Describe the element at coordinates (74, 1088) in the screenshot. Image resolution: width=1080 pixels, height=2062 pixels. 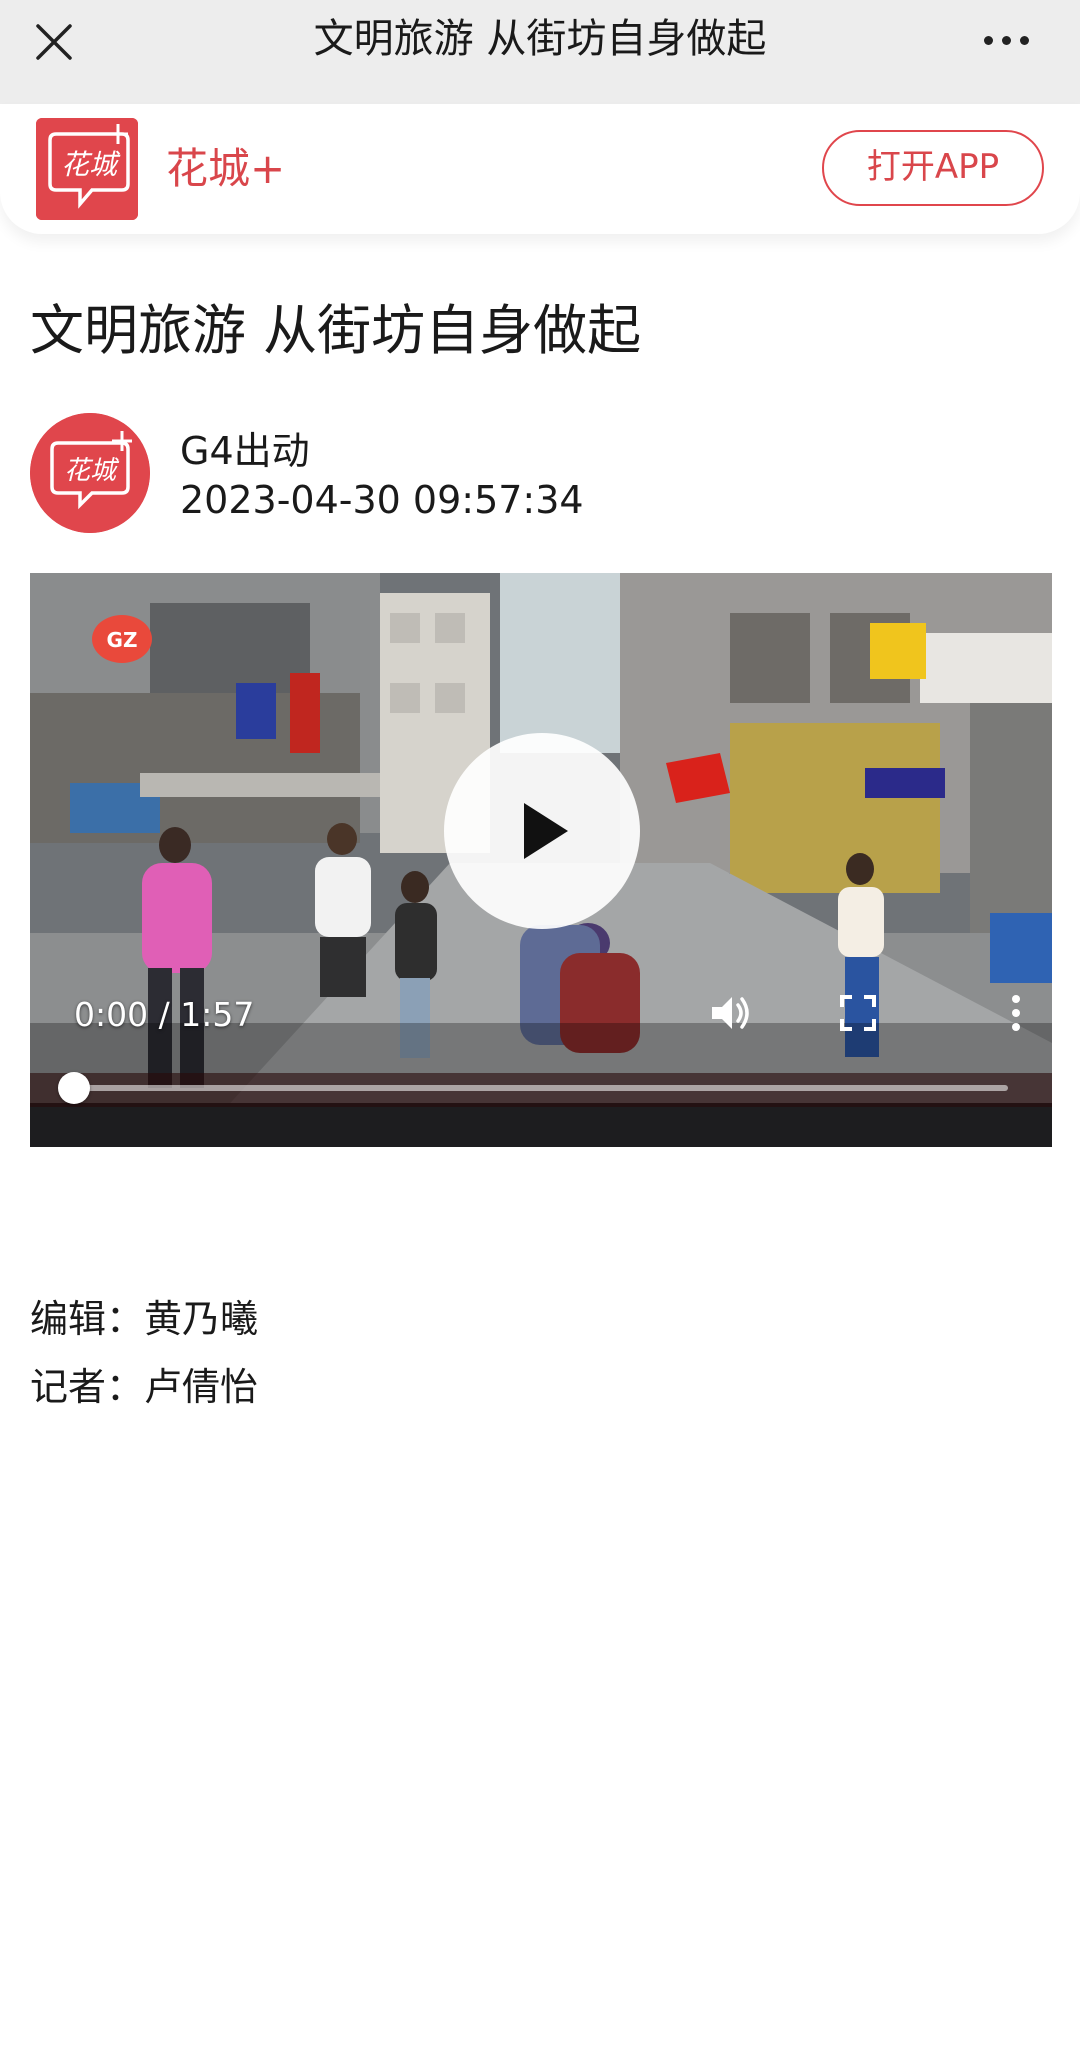
I see `video-progress-knob` at that location.